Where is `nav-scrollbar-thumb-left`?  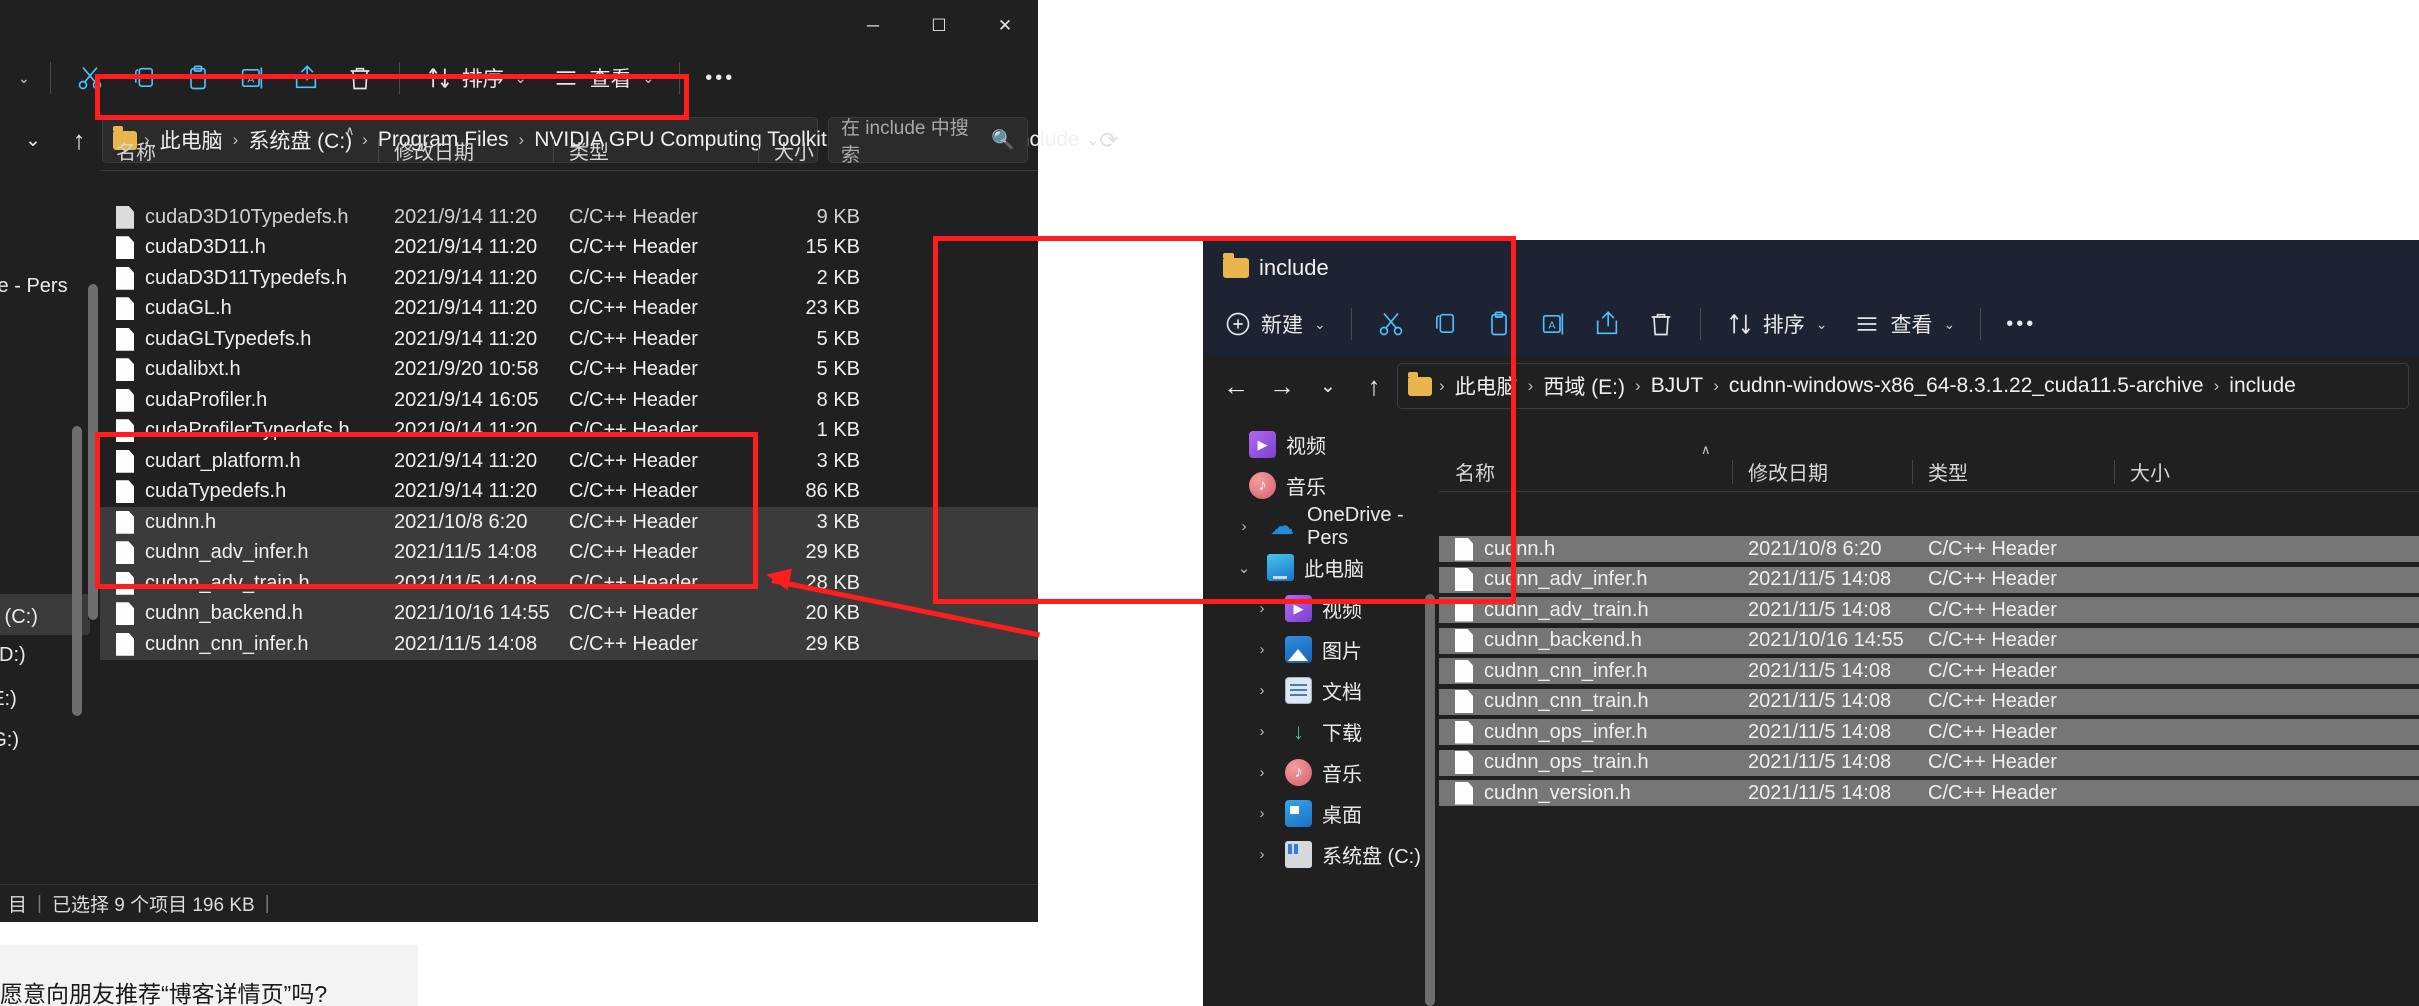
nav-scrollbar-thumb-left is located at coordinates (77, 571).